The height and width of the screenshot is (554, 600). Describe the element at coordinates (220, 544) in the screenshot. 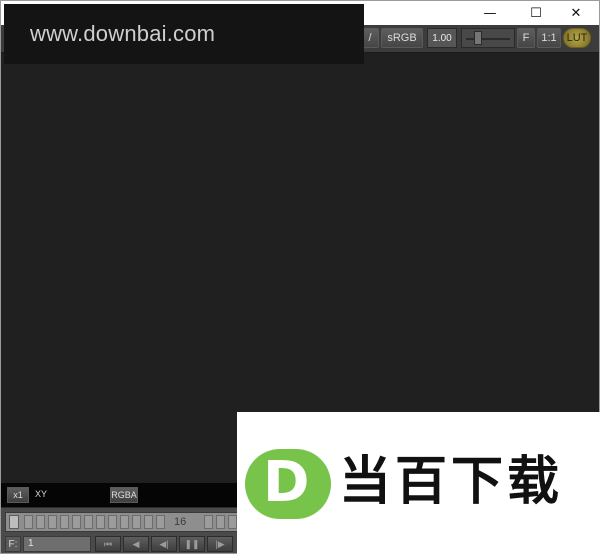

I see `step-forward-button: |▶` at that location.